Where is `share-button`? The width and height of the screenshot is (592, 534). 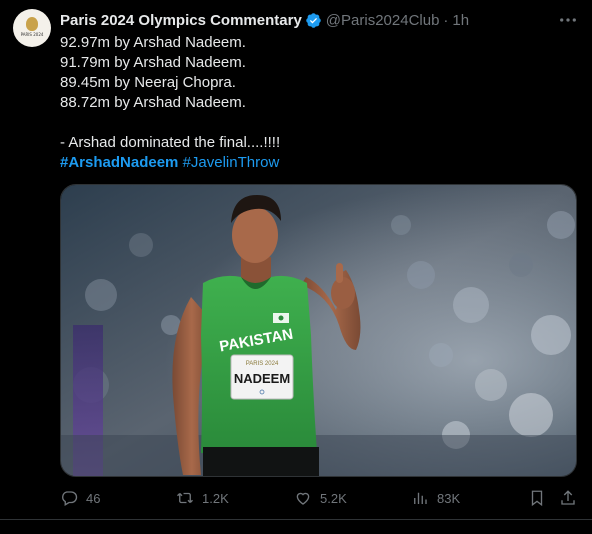
share-button is located at coordinates (572, 498).